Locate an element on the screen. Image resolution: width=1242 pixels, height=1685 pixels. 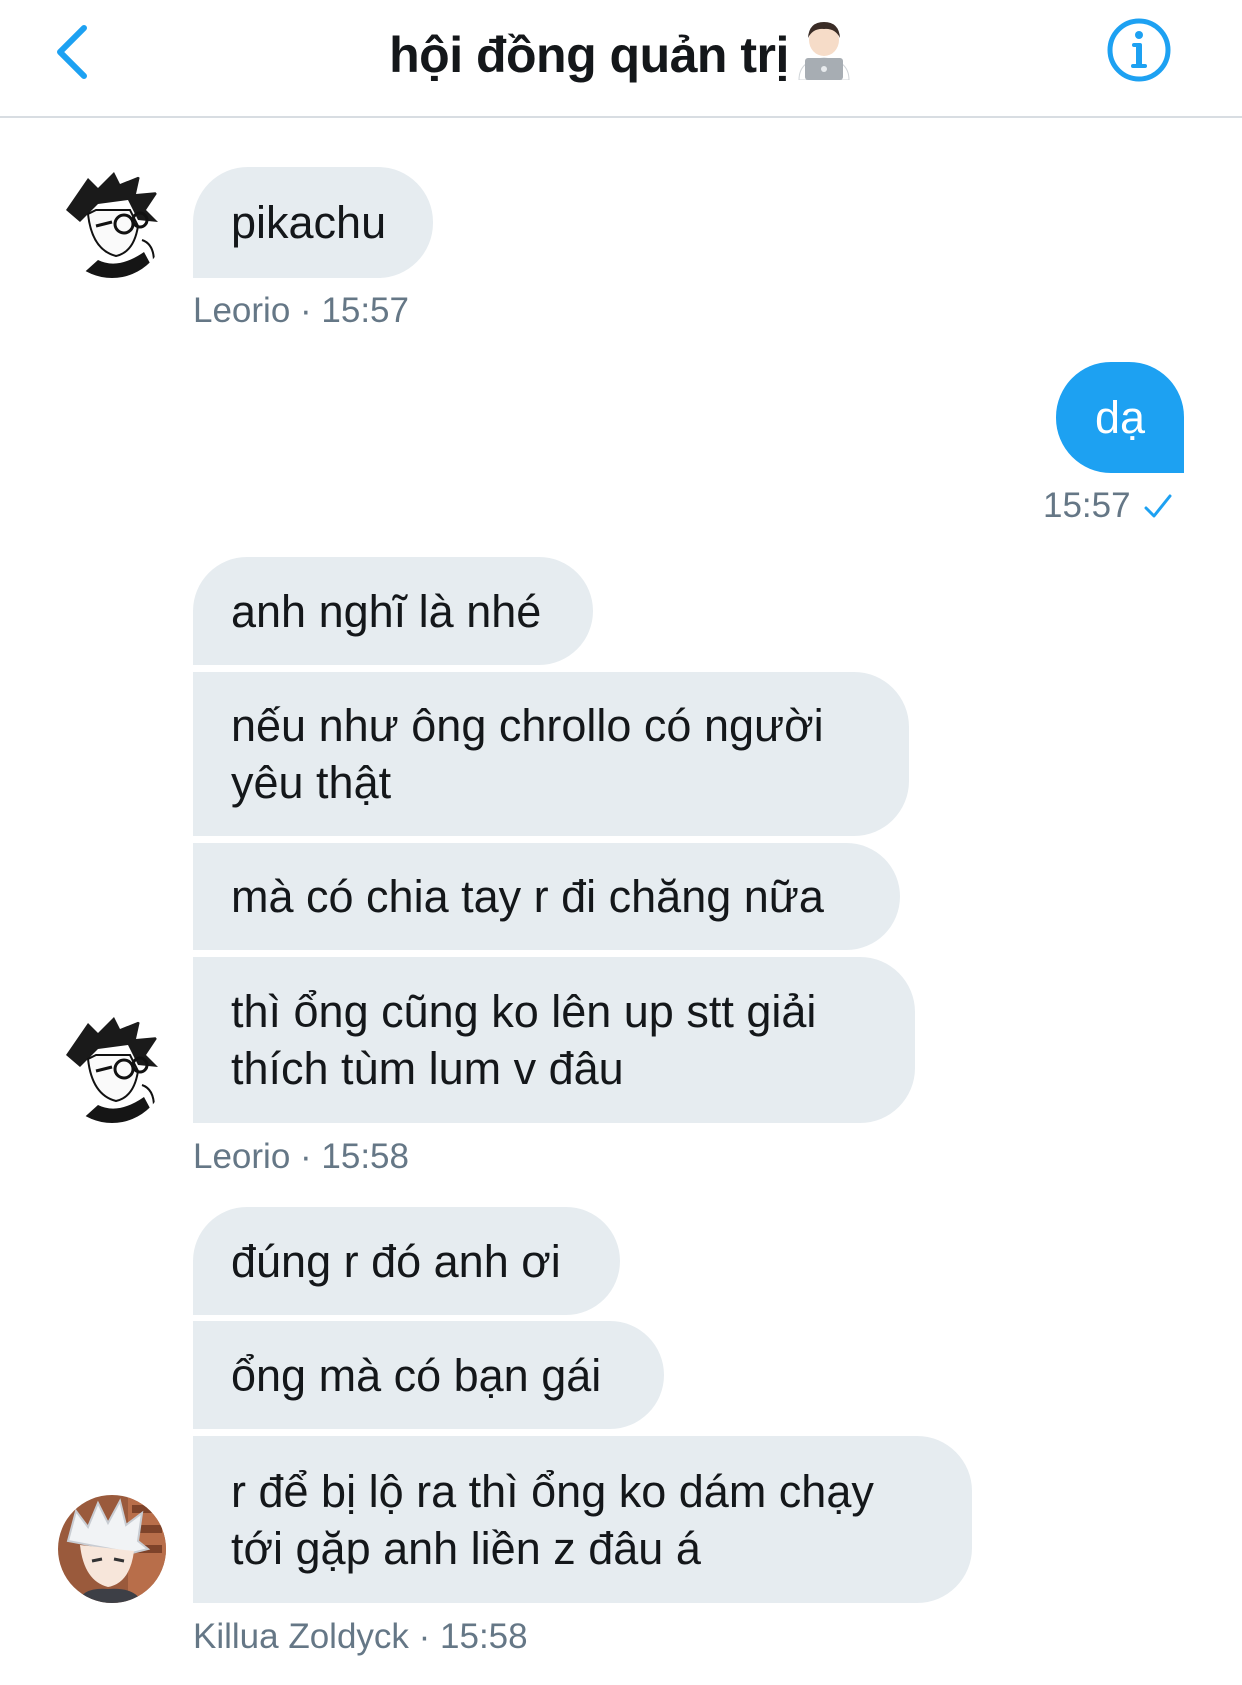
info-button is located at coordinates (1139, 50).